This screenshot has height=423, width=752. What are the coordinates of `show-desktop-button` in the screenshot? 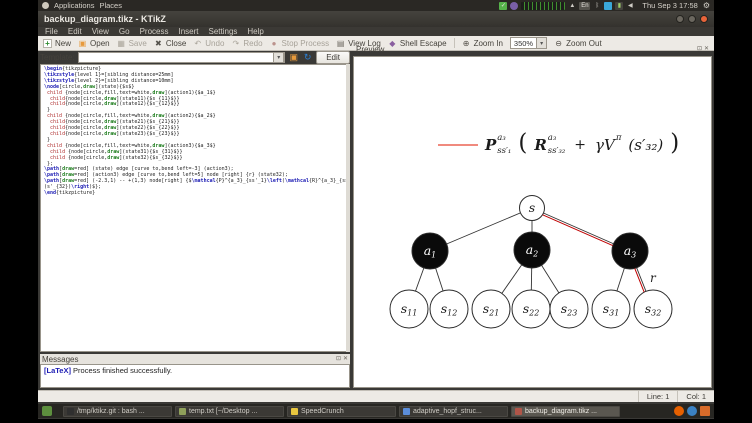 It's located at (47, 411).